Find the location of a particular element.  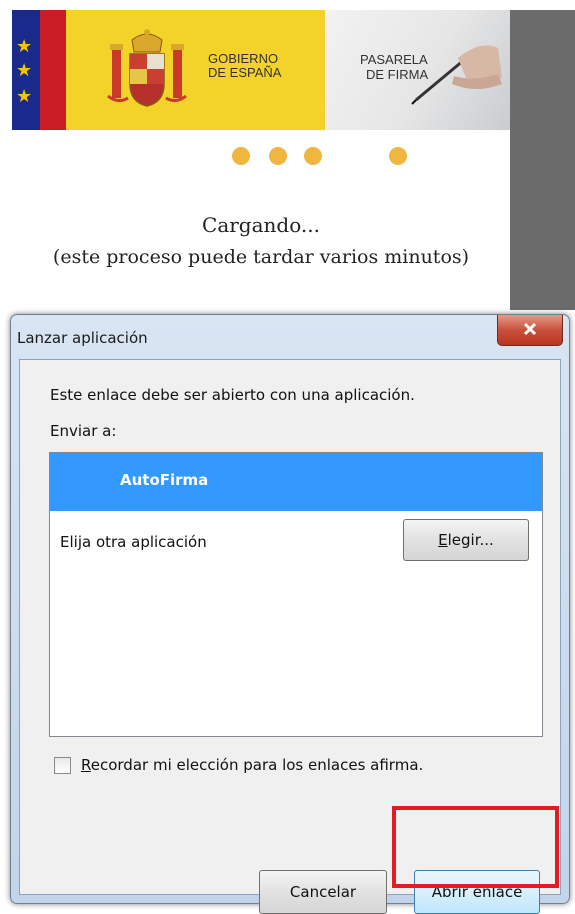

other-app-label: Elija otra aplicación is located at coordinates (133, 542).